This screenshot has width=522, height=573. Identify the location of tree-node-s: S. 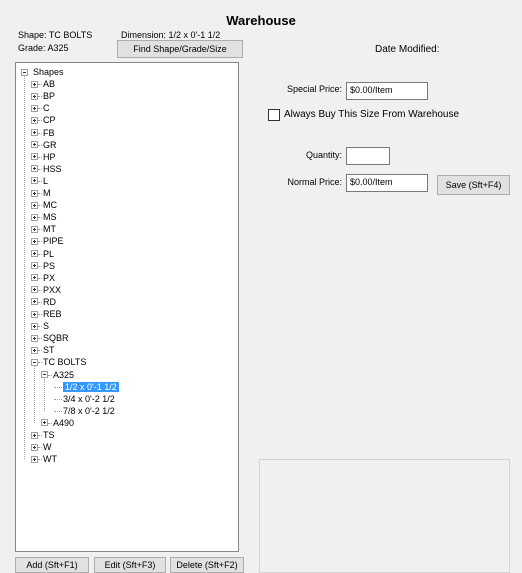
(46, 326).